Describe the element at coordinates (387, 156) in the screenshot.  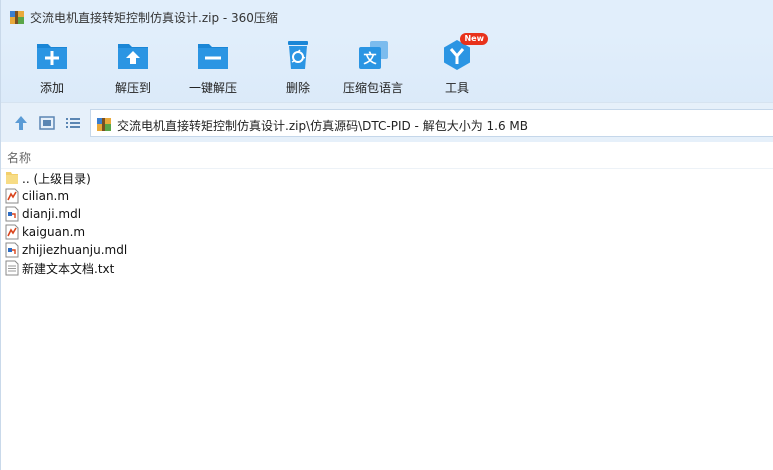
I see `file-list-header: 名称` at that location.